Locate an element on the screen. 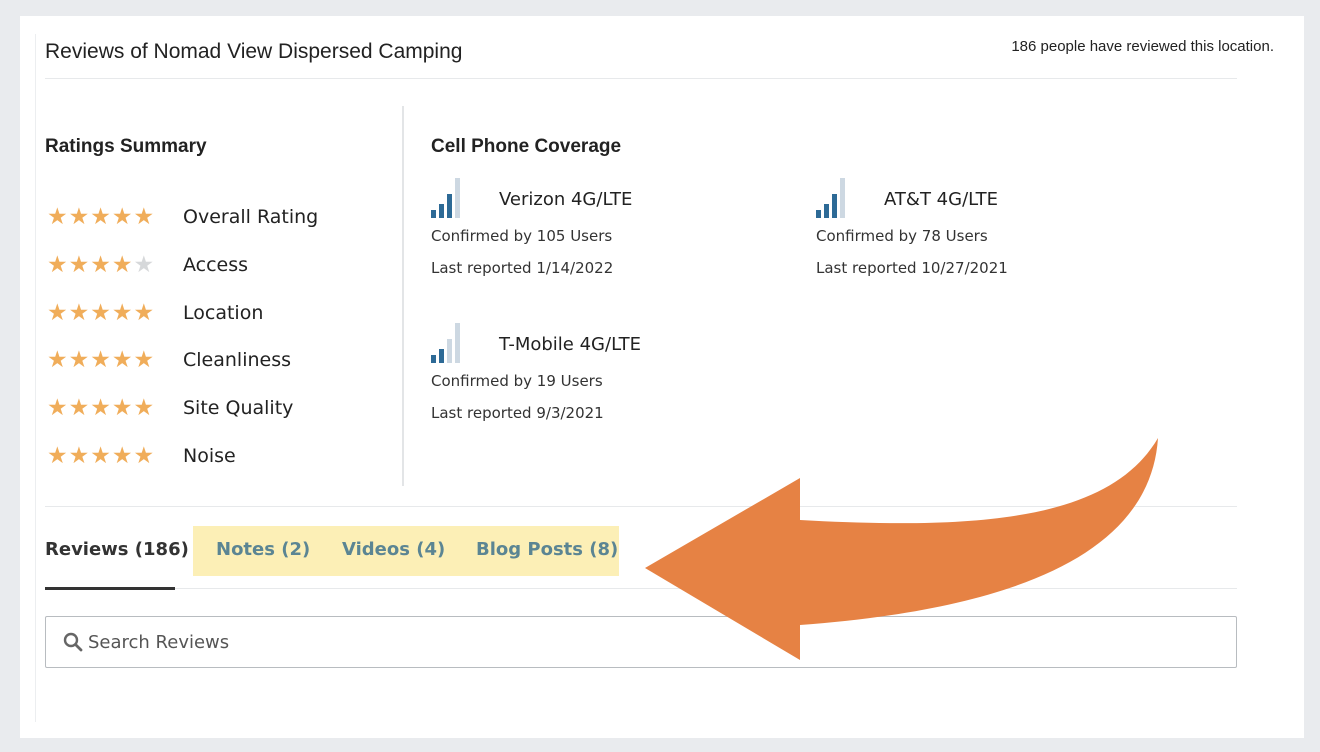 The width and height of the screenshot is (1320, 752). carrier-confirmed: Confirmed by 19 Users is located at coordinates (517, 381).